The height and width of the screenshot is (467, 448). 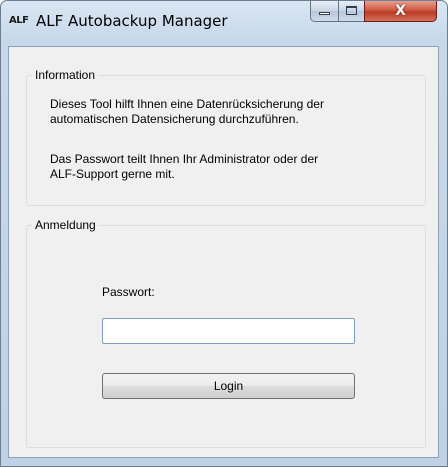 I want to click on close-icon: X, so click(x=400, y=11).